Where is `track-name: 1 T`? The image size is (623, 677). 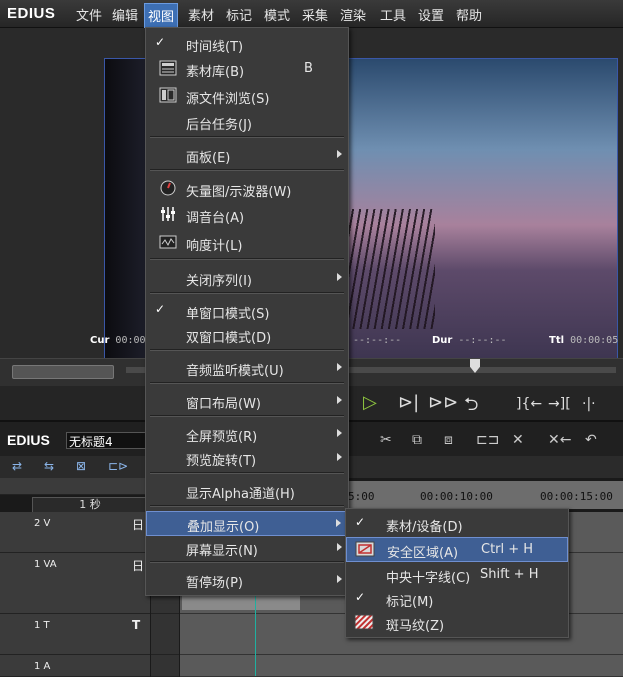 track-name: 1 T is located at coordinates (42, 625).